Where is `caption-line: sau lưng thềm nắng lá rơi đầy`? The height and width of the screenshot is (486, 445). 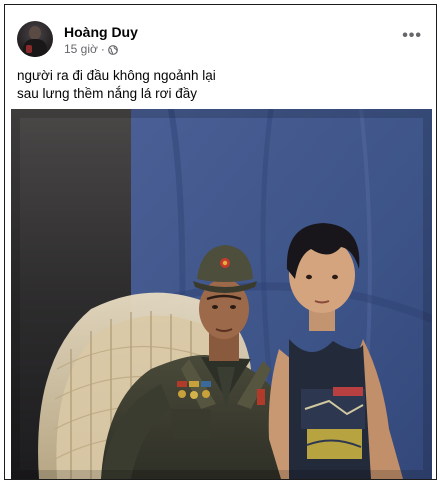
caption-line: sau lưng thềm nắng lá rơi đầy is located at coordinates (107, 93).